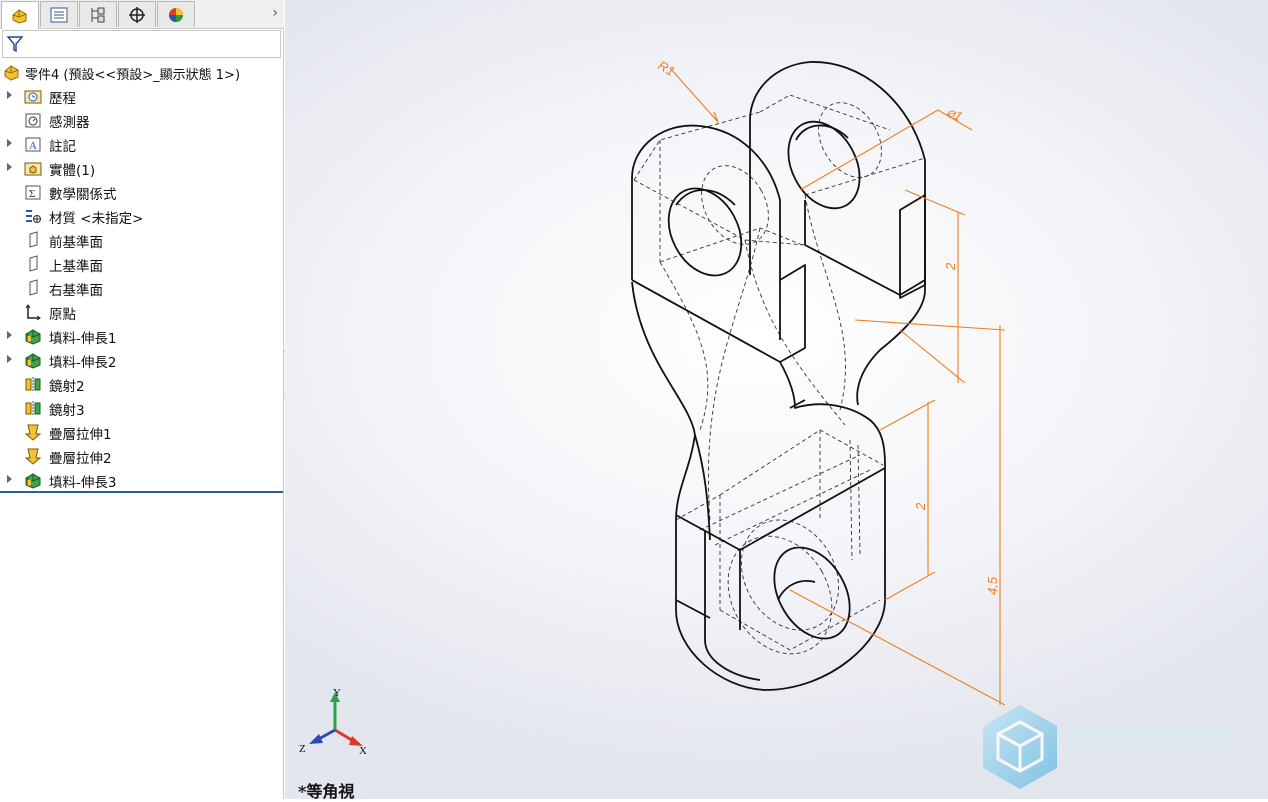 The height and width of the screenshot is (802, 1268). Describe the element at coordinates (33, 120) in the screenshot. I see `sensors-icon` at that location.